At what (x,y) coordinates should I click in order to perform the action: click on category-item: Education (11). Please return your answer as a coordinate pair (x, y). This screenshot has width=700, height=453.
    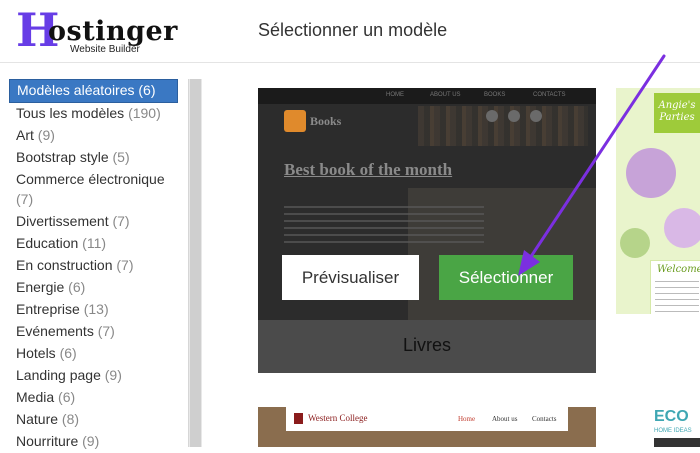
    Looking at the image, I should click on (93, 244).